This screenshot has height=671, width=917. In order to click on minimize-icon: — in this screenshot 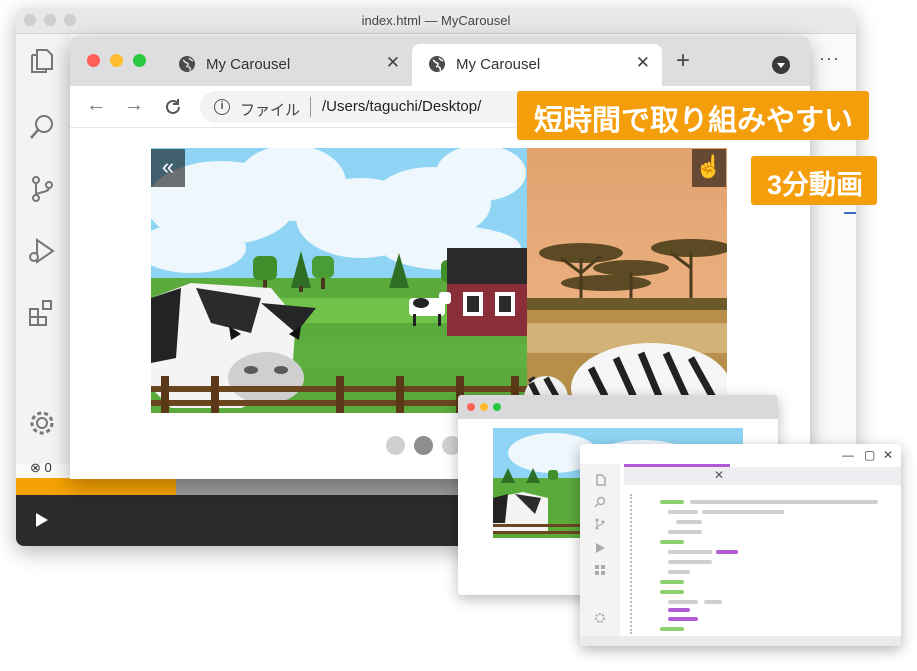, I will do `click(848, 455)`.